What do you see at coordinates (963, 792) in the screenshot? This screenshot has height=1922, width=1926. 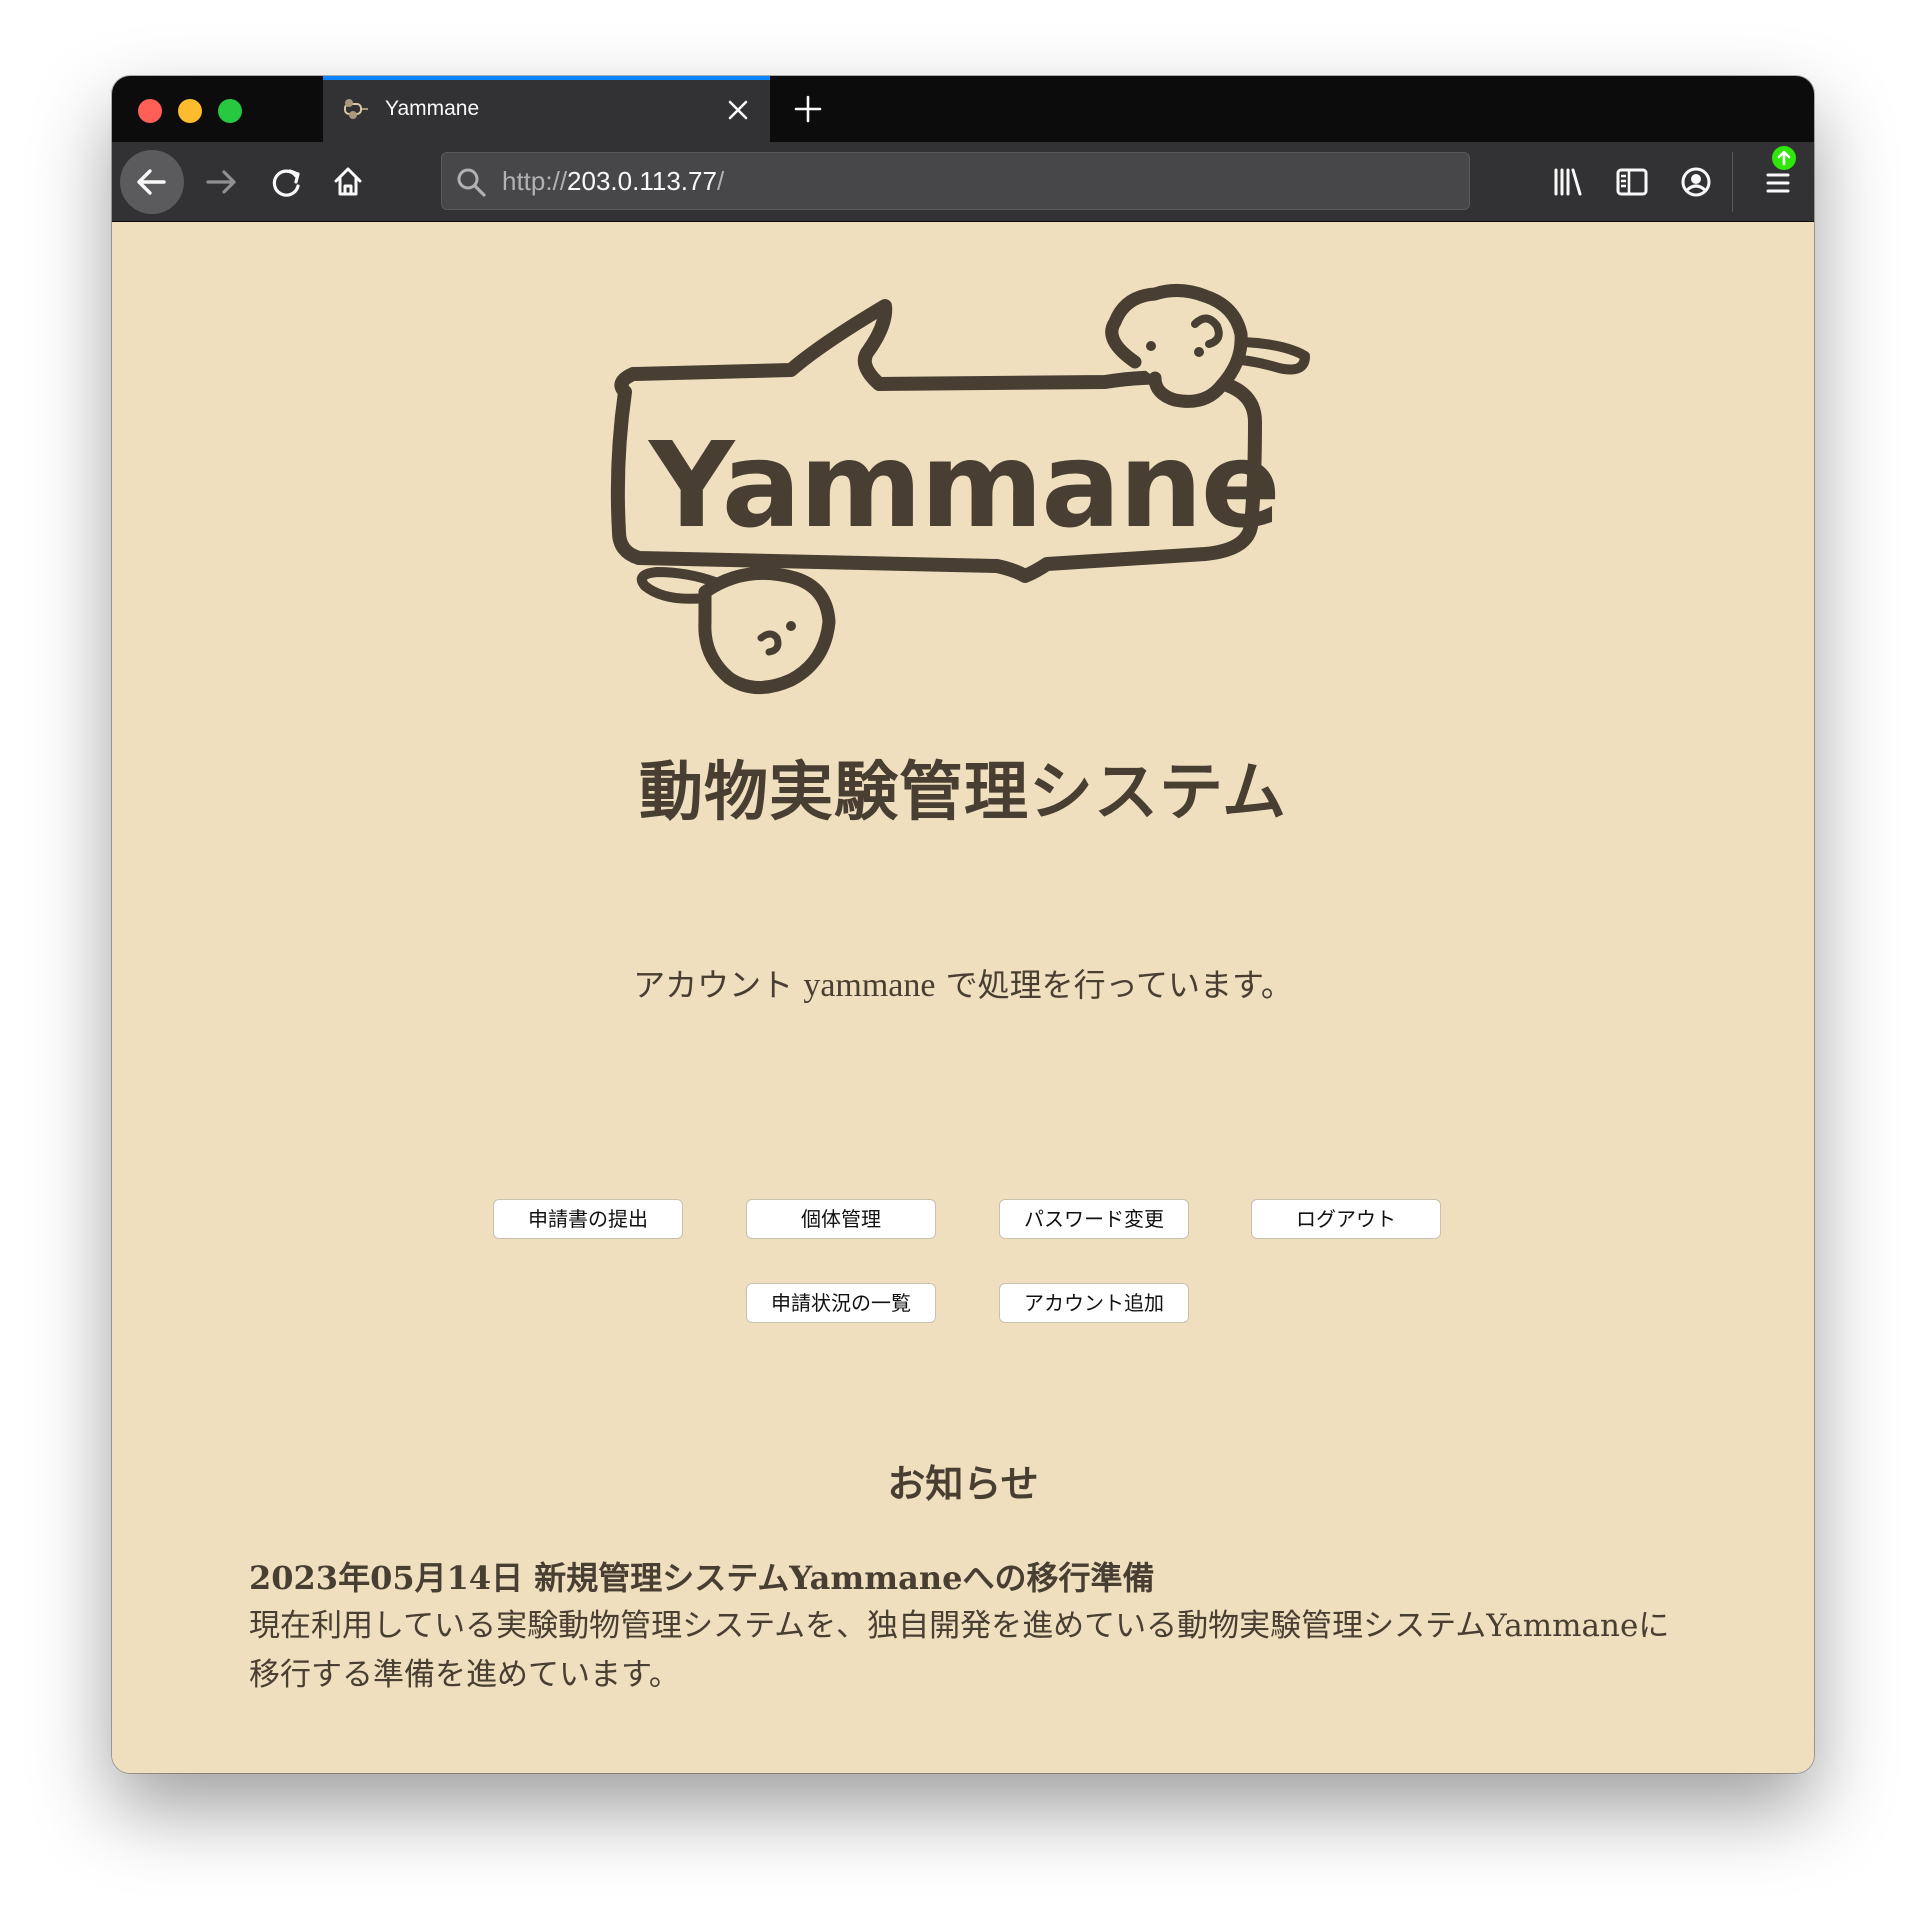 I see `page-title: 動物実験管理システム` at bounding box center [963, 792].